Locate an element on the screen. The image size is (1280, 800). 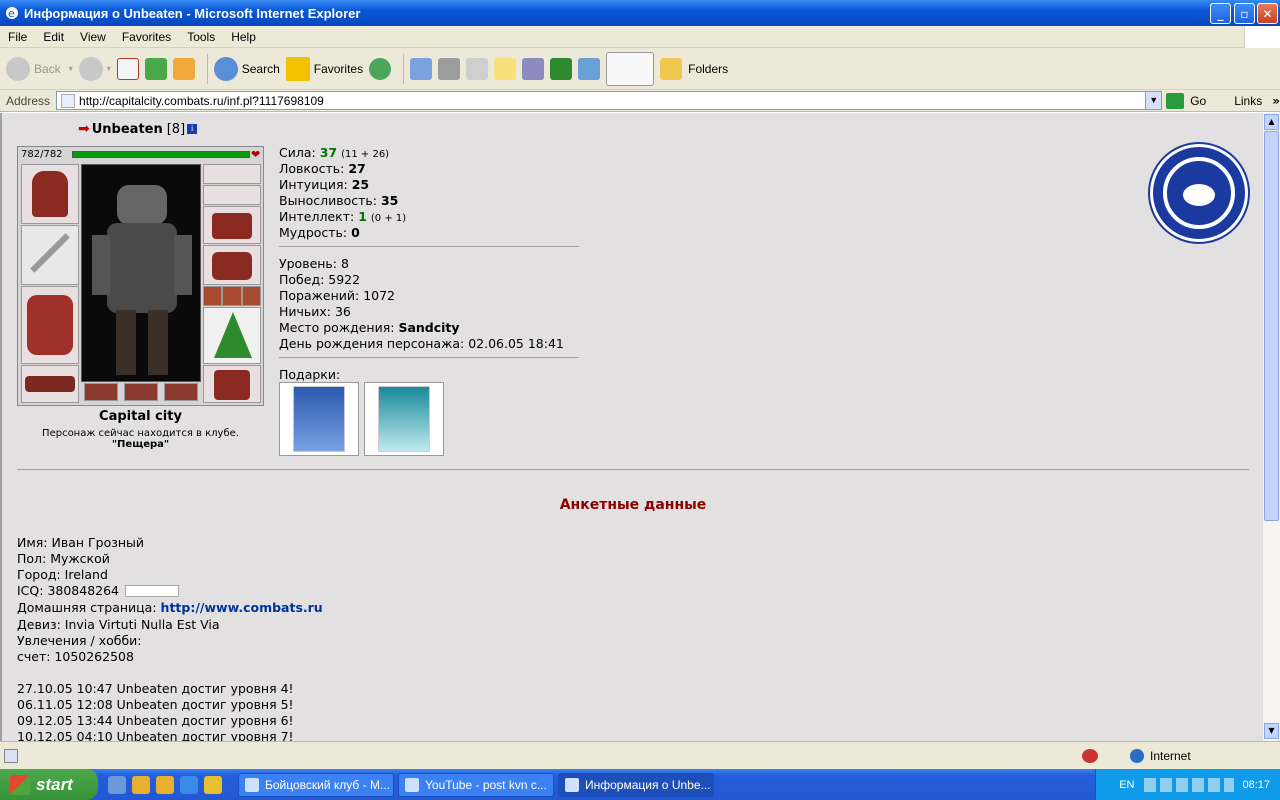
search-button: Search is located at coordinates (246, 68).